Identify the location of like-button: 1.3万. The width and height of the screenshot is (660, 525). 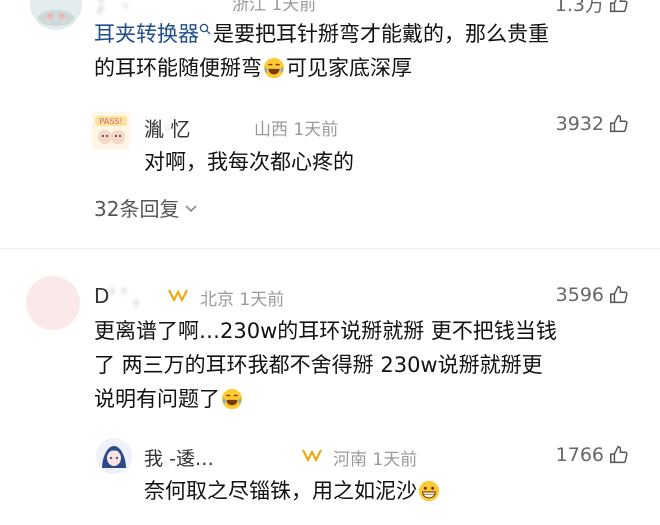
(592, 8).